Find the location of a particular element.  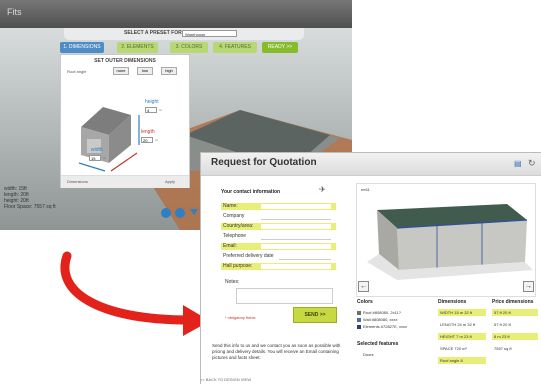

height-input: 4 is located at coordinates (151, 110).